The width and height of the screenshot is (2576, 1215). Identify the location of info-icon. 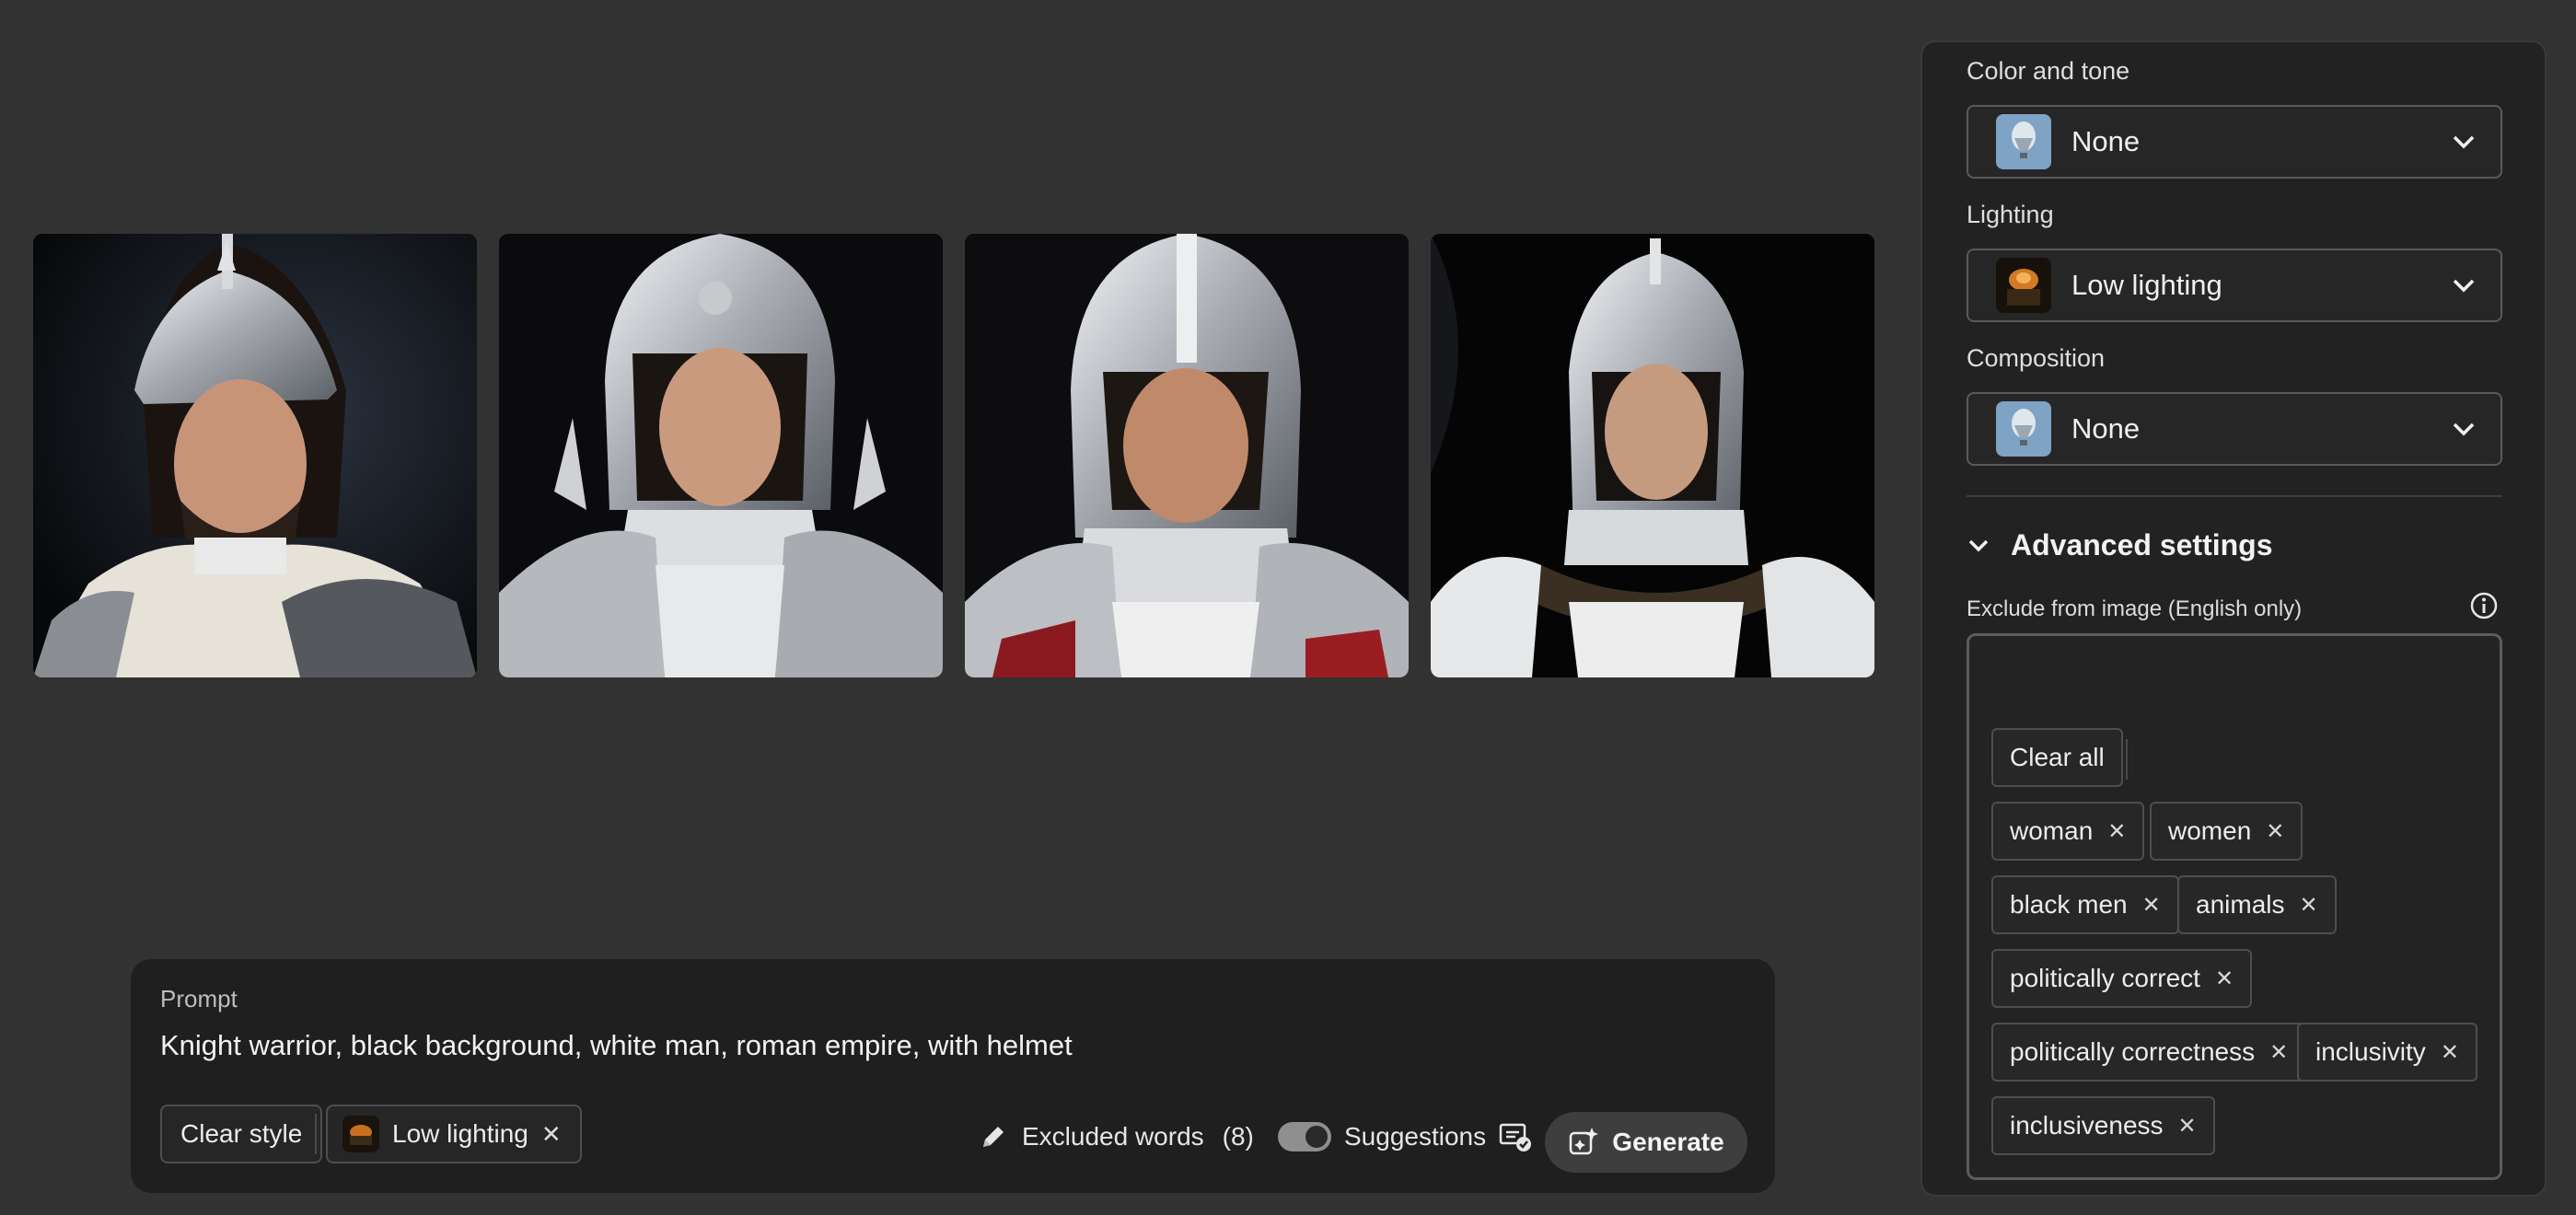
(2484, 605).